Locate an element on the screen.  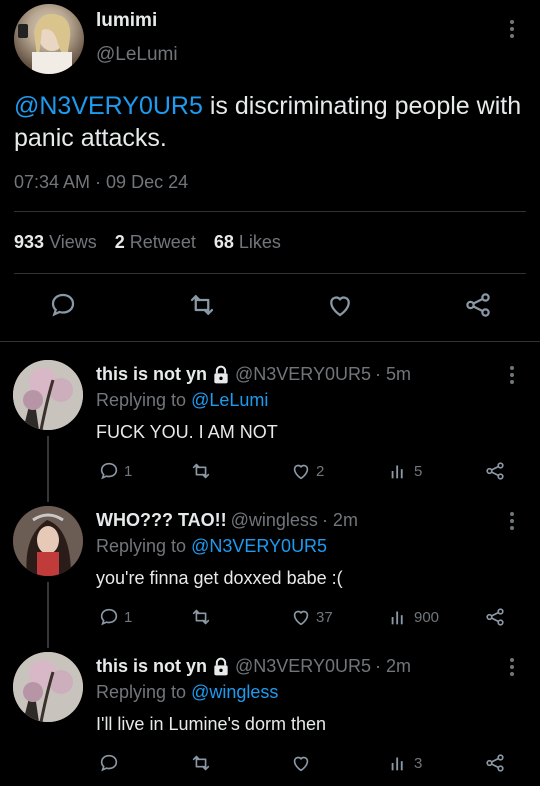
main-tweet-actions is located at coordinates (270, 308).